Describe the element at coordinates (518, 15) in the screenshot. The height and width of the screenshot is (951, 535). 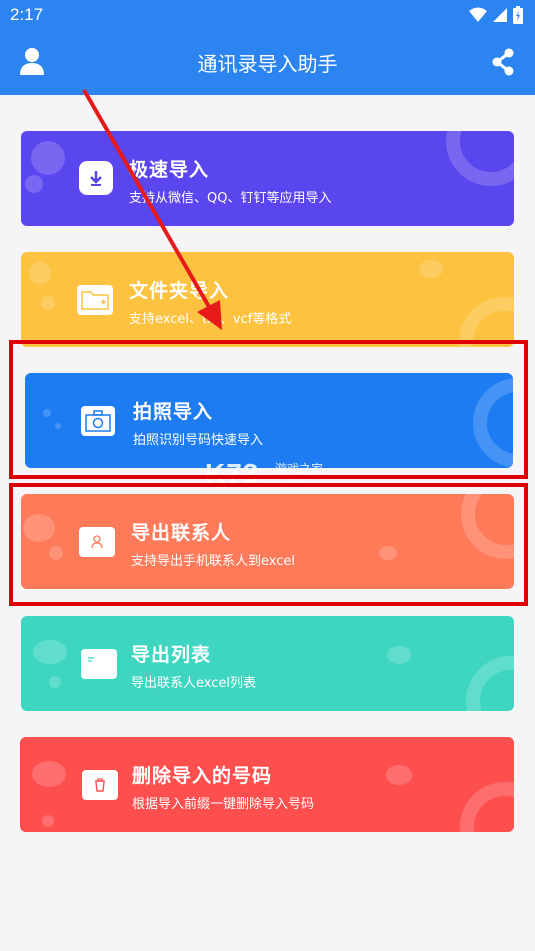
I see `battery-icon` at that location.